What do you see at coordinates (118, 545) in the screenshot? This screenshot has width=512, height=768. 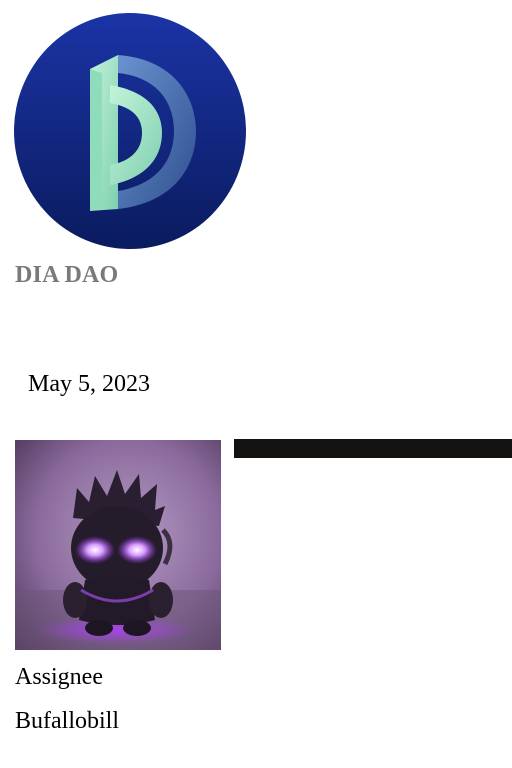 I see `assignee-avatar-image` at bounding box center [118, 545].